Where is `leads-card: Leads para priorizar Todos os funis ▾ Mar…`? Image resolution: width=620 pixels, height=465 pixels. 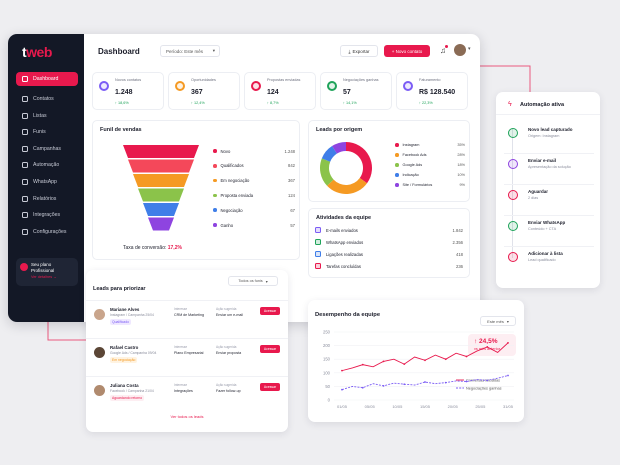
leads-card: Leads para priorizar Todos os funis ▾ Mar… is located at coordinates (187, 351).